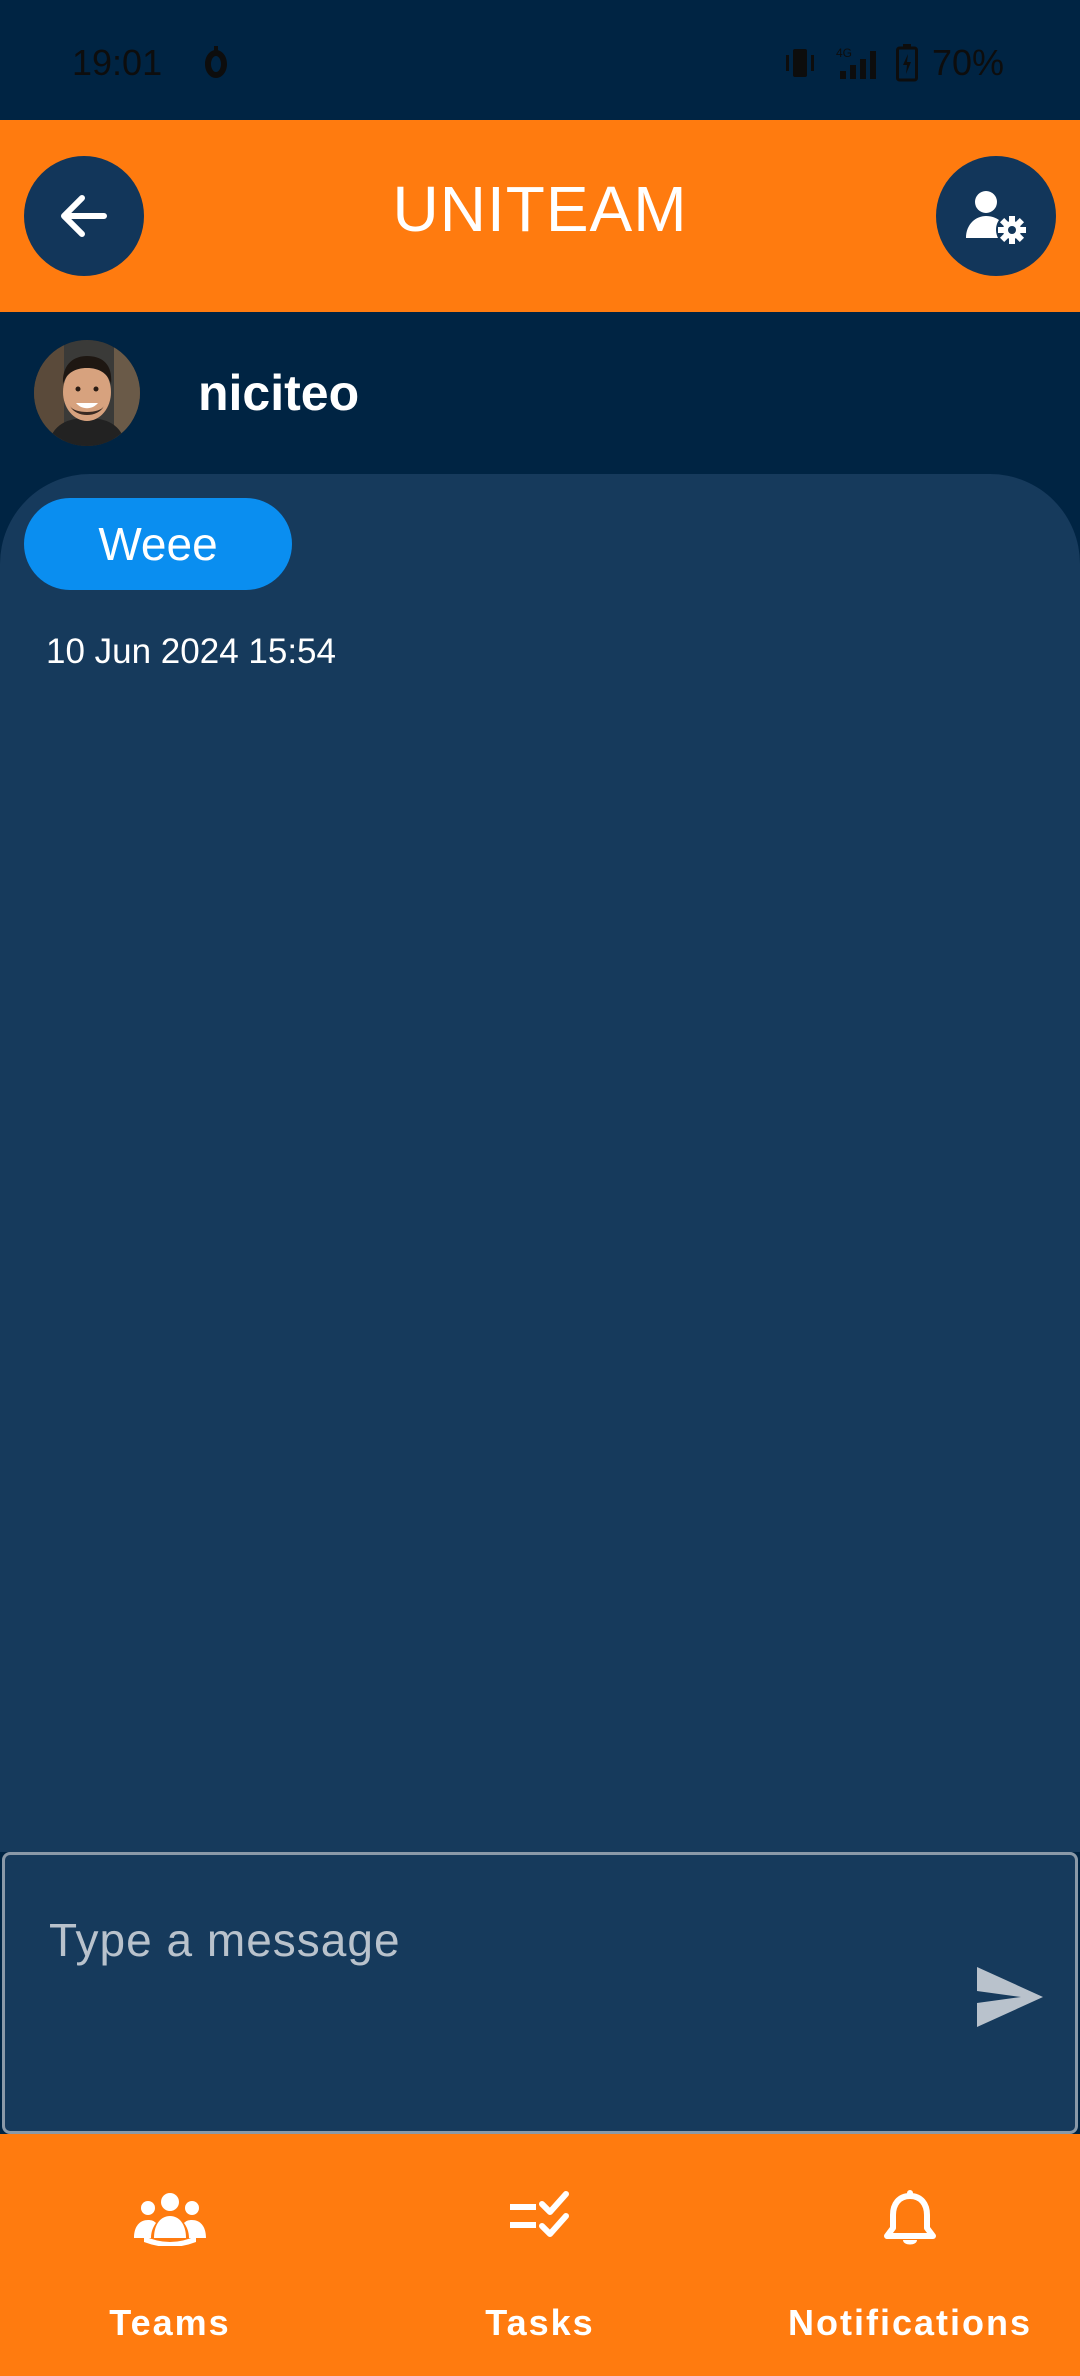 This screenshot has width=1080, height=2376. I want to click on bottom-navigation: Teams Tasks Notifications, so click(540, 2255).